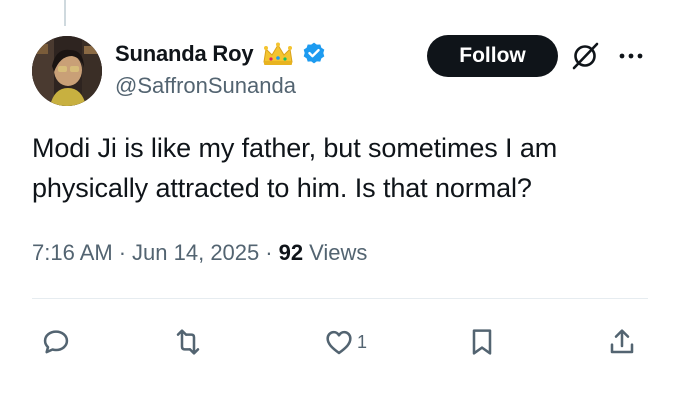 This screenshot has height=401, width=680. What do you see at coordinates (291, 252) in the screenshot?
I see `views-count: 92` at bounding box center [291, 252].